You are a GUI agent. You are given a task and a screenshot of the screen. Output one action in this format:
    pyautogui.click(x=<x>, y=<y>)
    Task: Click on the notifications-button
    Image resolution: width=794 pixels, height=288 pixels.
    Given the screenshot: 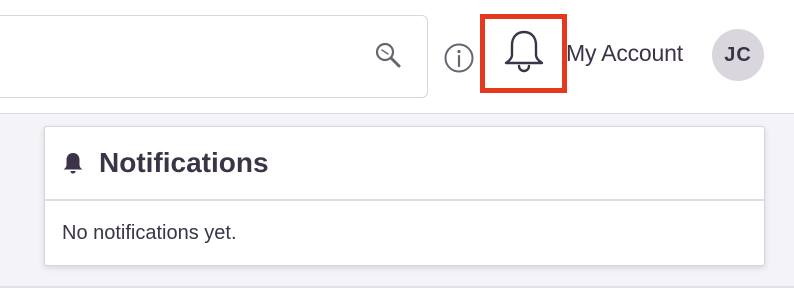 What is the action you would take?
    pyautogui.click(x=523, y=53)
    